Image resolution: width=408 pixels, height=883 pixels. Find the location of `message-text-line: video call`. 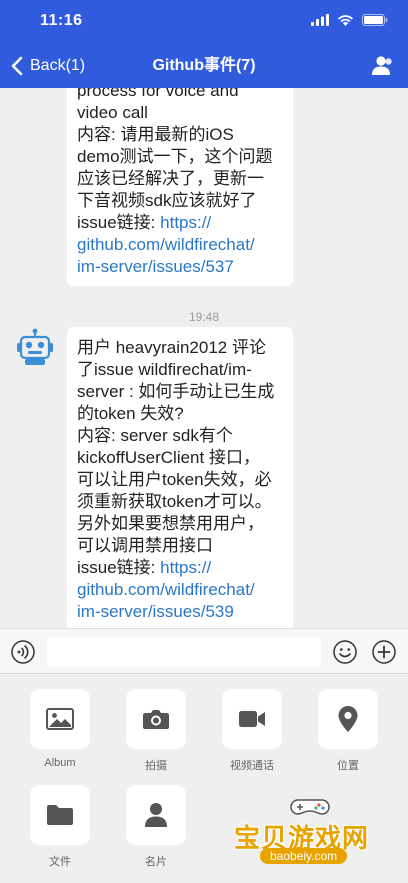

message-text-line: video call is located at coordinates (112, 112).